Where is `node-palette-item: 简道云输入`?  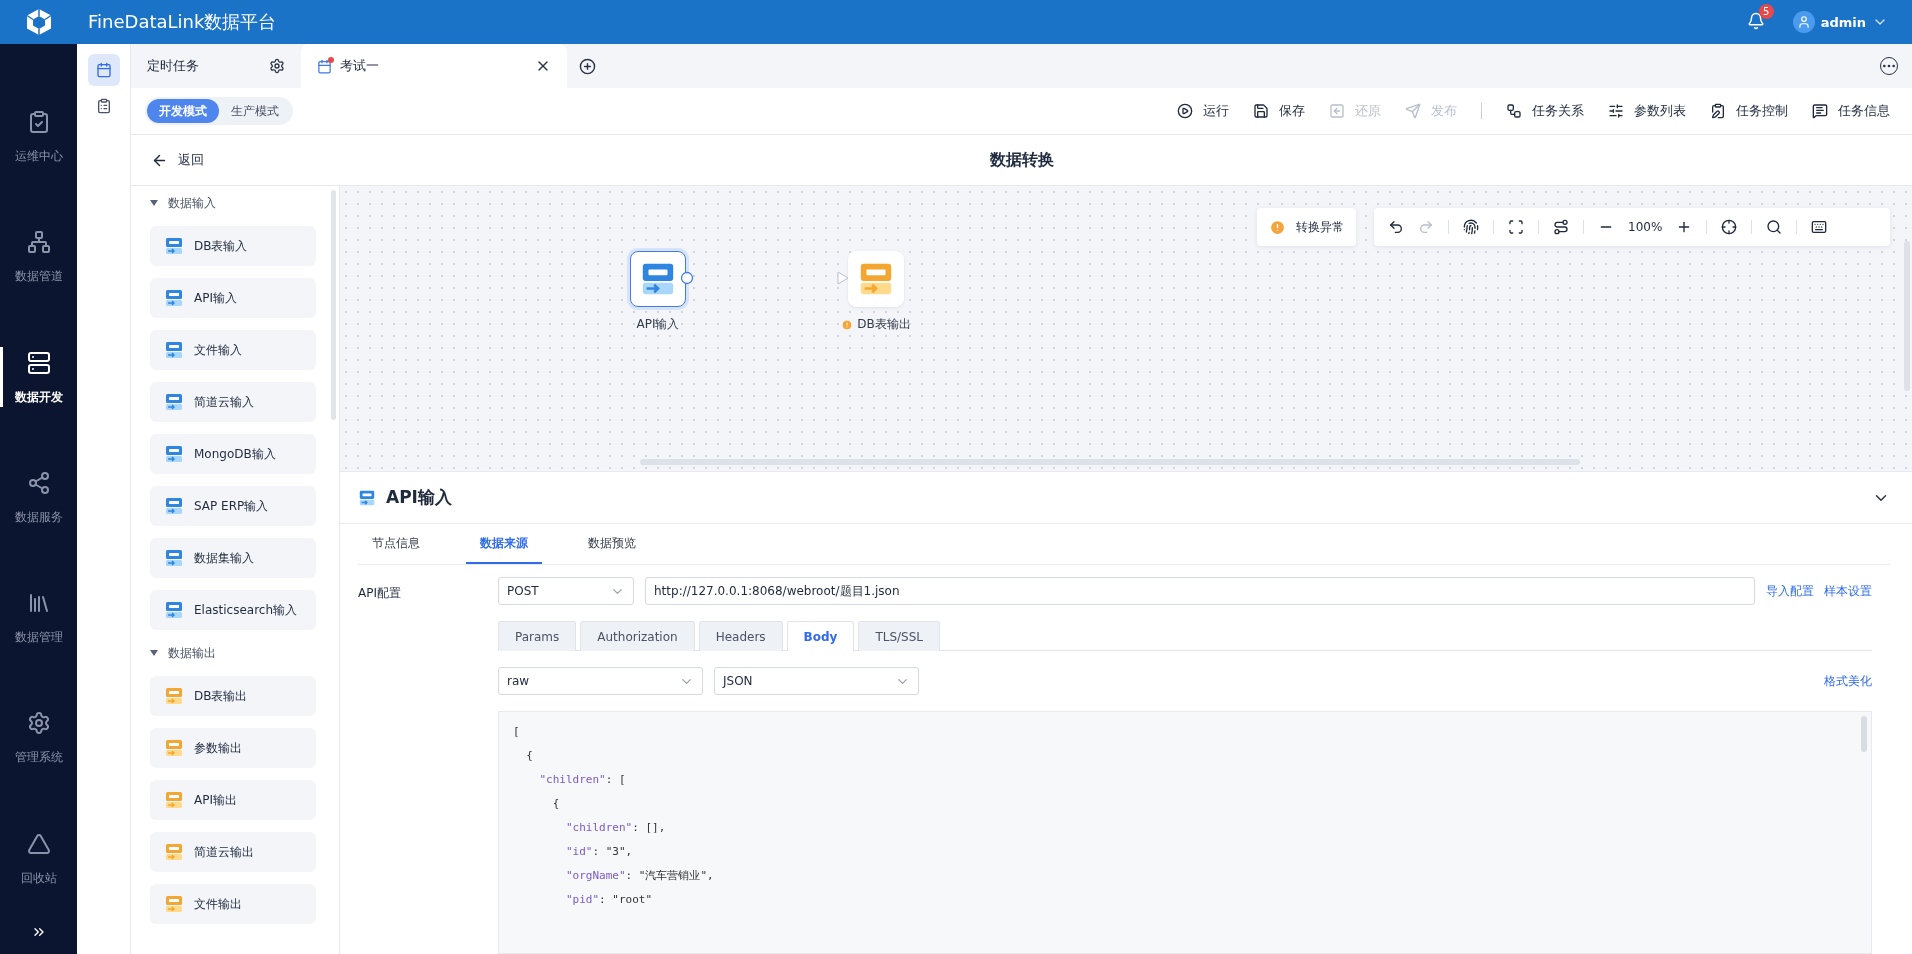
node-palette-item: 简道云输入 is located at coordinates (233, 402).